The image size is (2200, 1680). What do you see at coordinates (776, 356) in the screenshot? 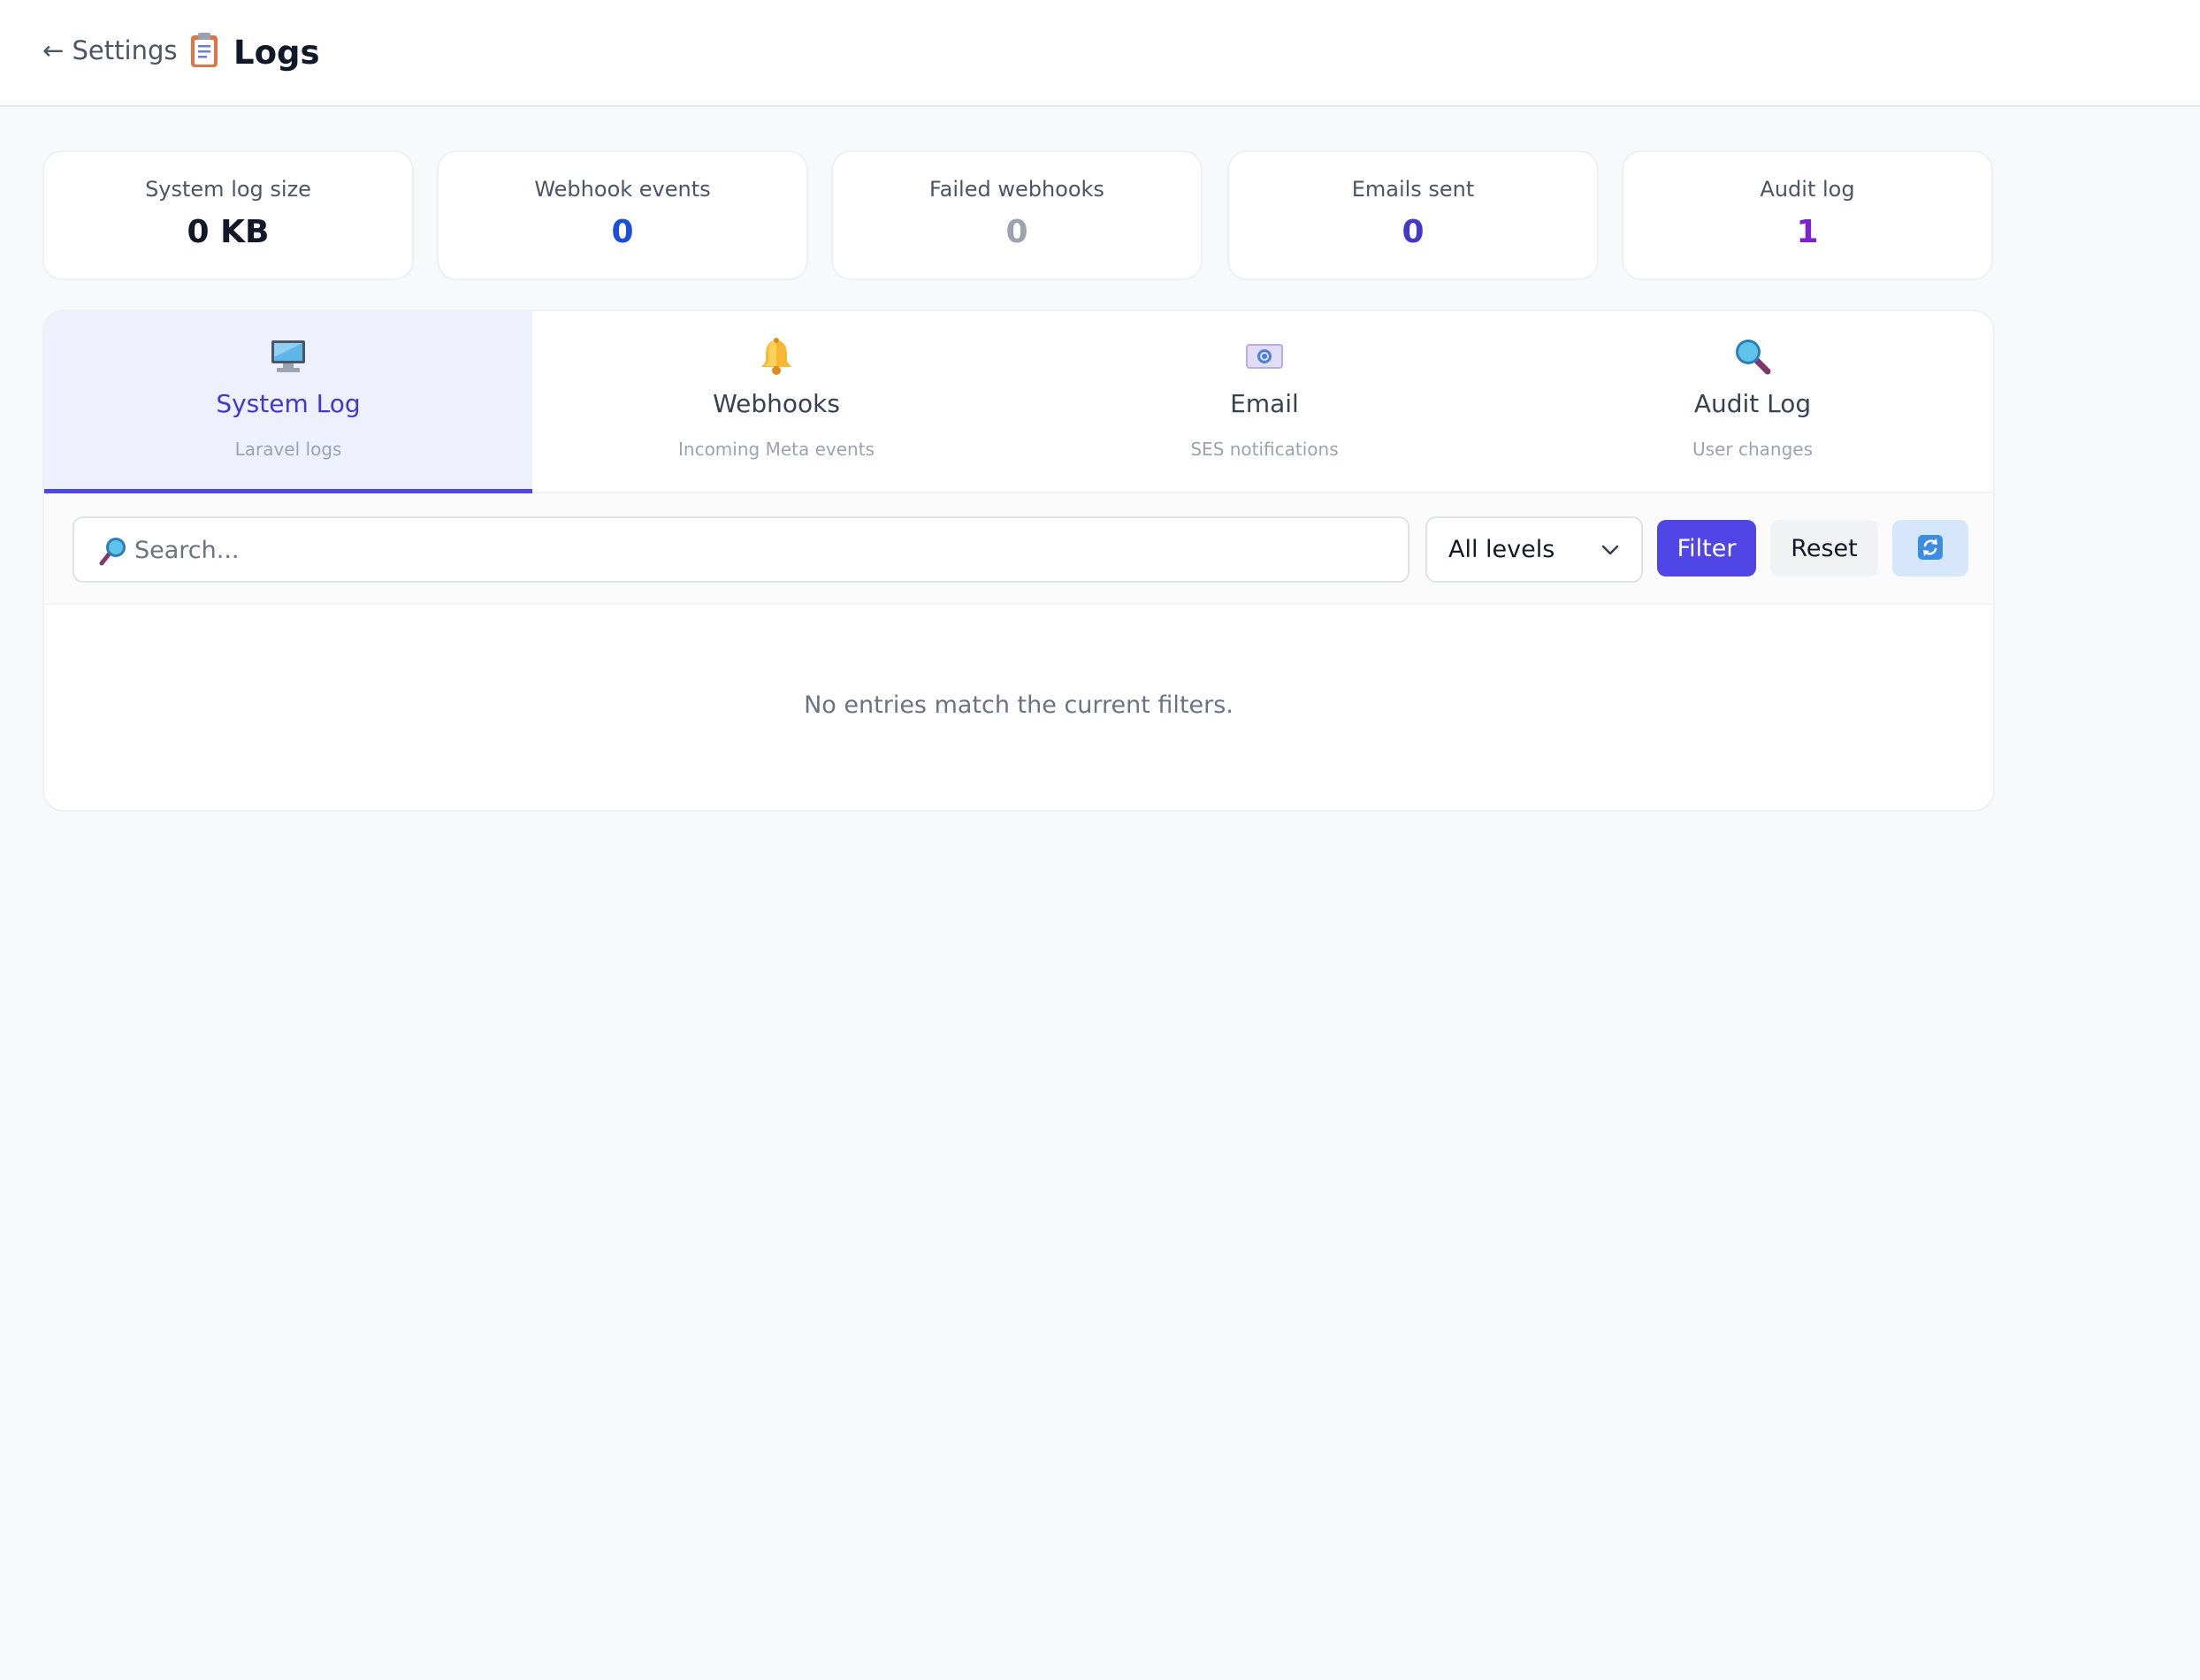
I see `bell-icon` at bounding box center [776, 356].